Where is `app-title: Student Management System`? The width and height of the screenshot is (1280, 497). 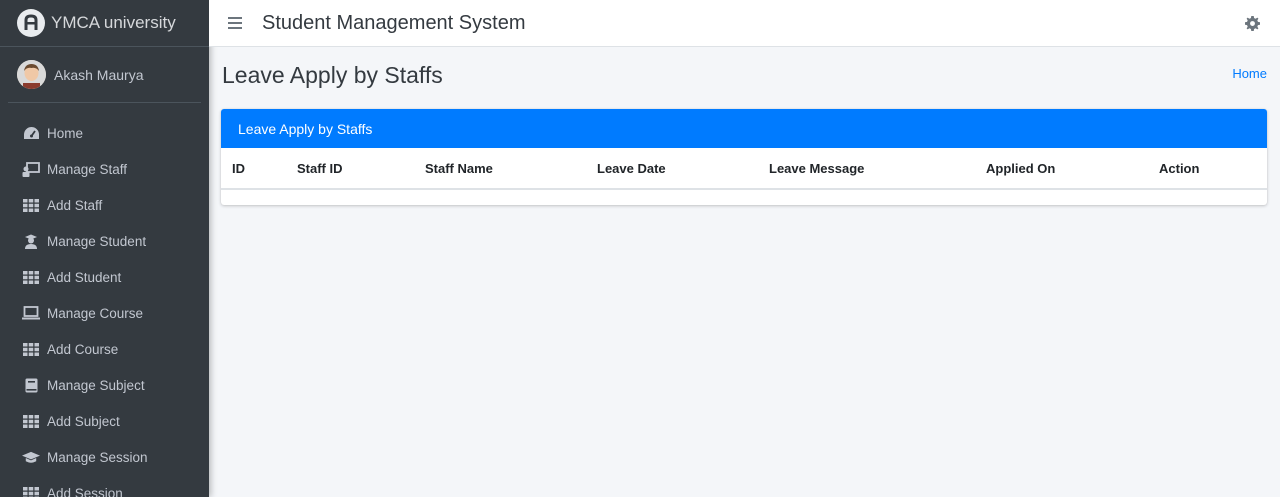 app-title: Student Management System is located at coordinates (394, 22).